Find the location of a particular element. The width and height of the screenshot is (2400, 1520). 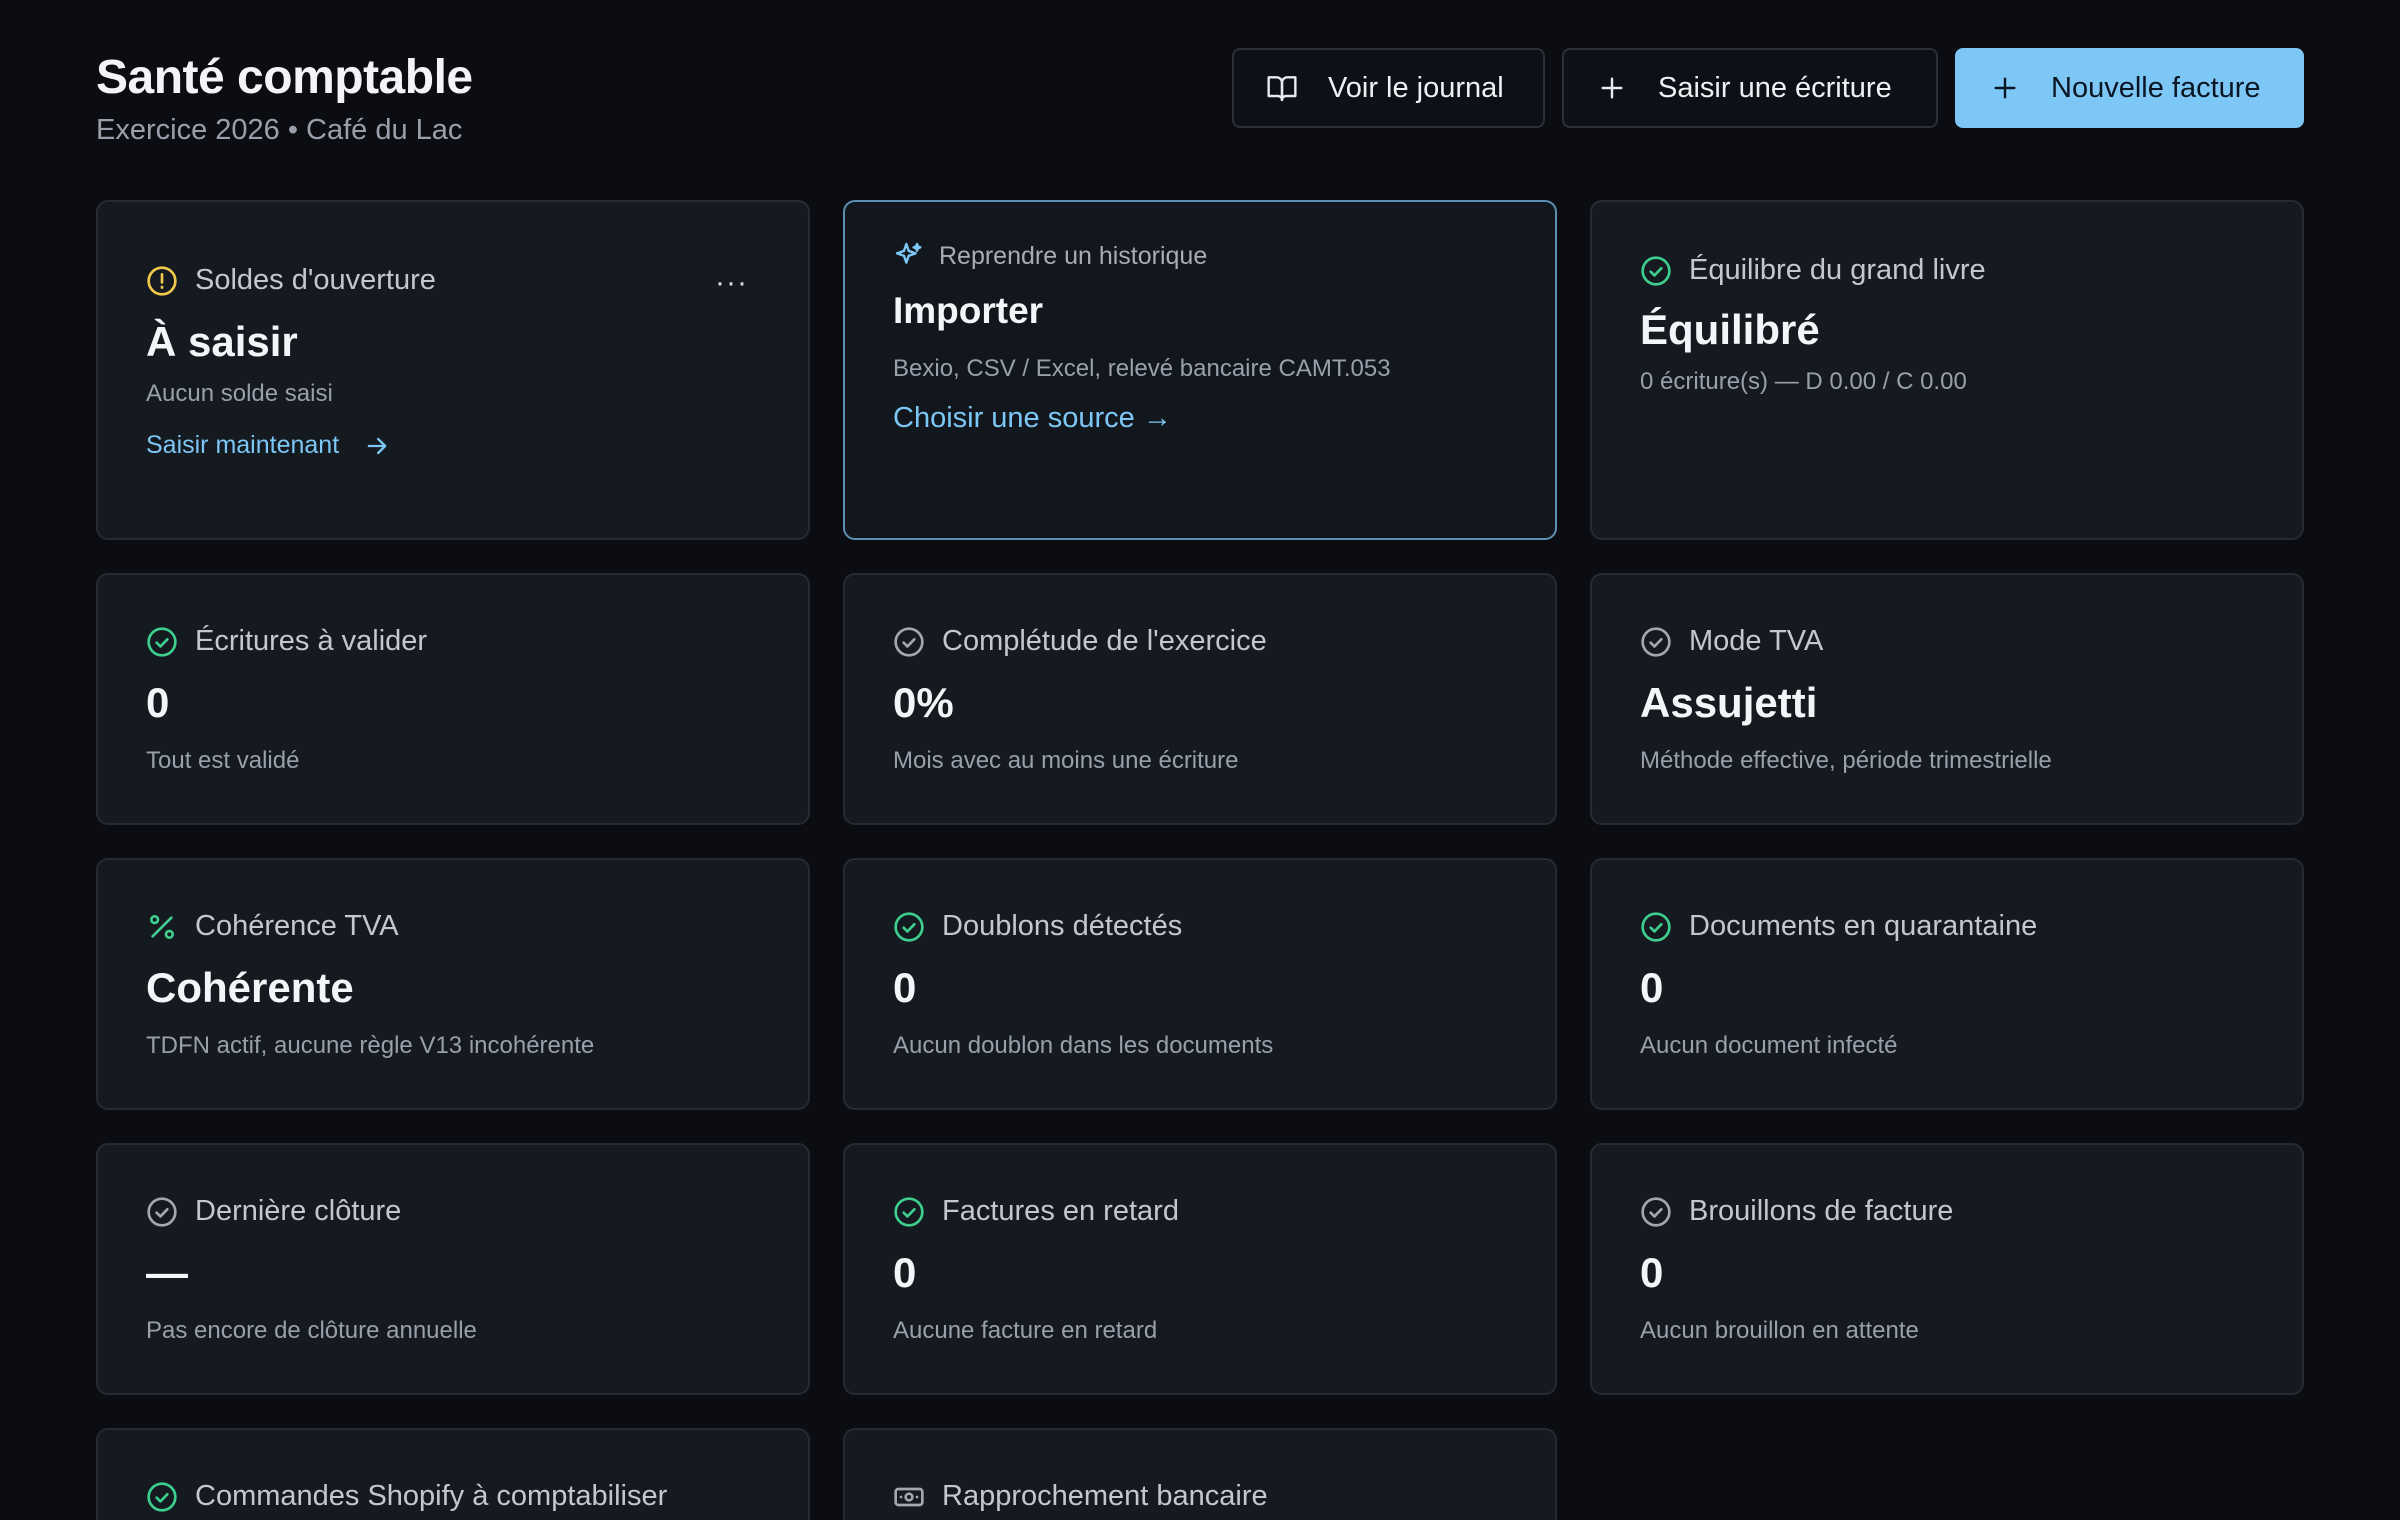

card-header: Brouillons de facture is located at coordinates (1947, 1211).